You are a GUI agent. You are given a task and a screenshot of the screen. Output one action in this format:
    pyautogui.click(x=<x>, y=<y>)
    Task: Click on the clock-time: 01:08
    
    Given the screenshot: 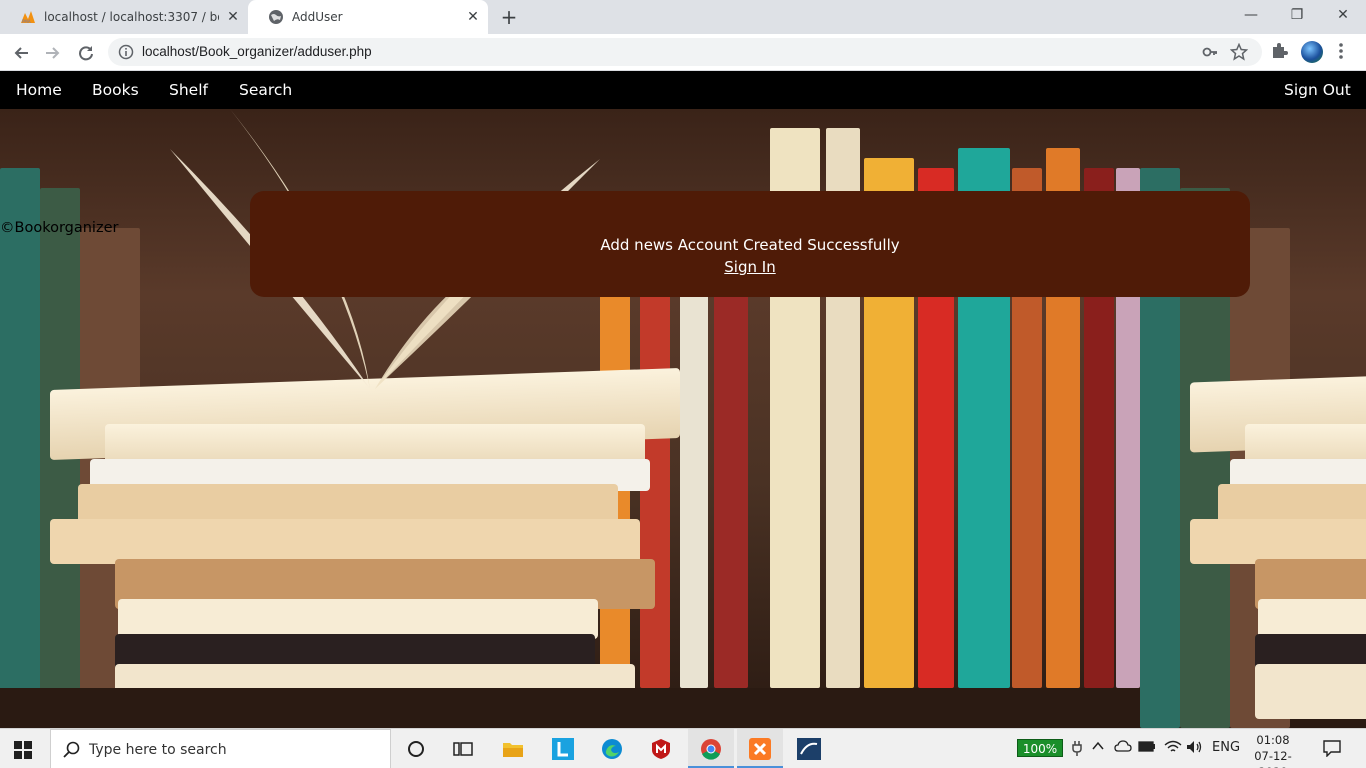 What is the action you would take?
    pyautogui.click(x=1273, y=740)
    